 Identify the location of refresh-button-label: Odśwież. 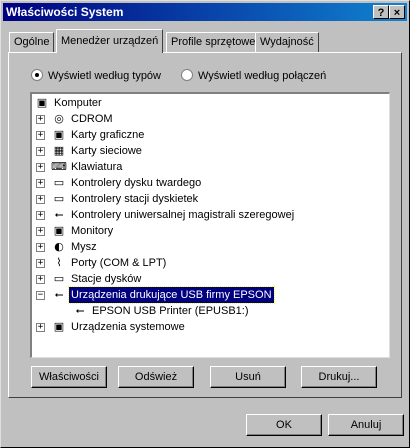
(156, 377).